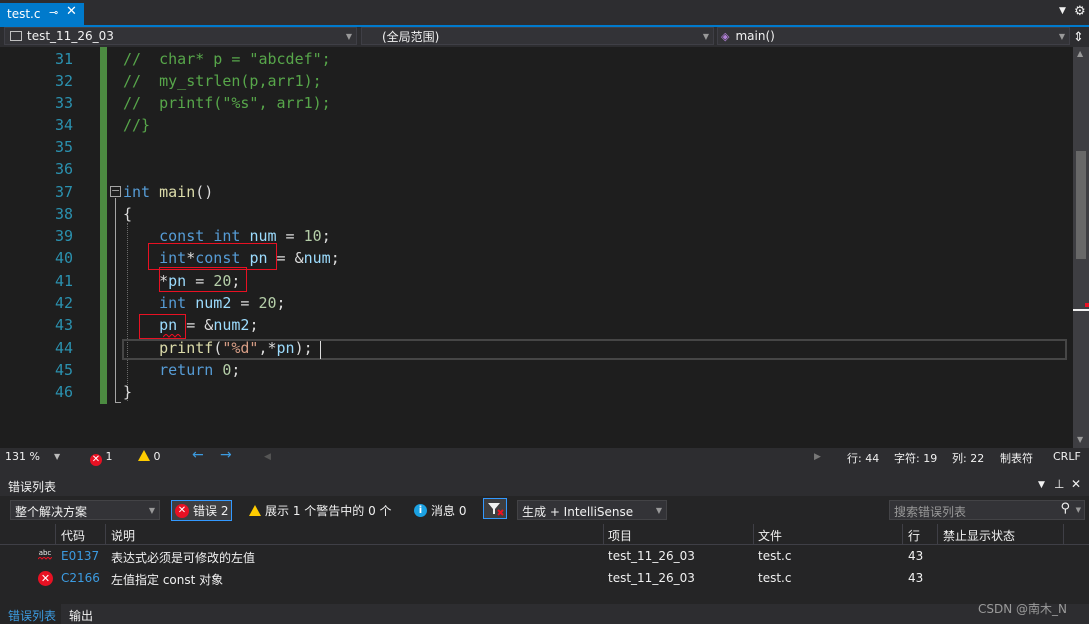 The image size is (1089, 624). What do you see at coordinates (537, 36) in the screenshot?
I see `scope-dropdown: (全局范围) ▼` at bounding box center [537, 36].